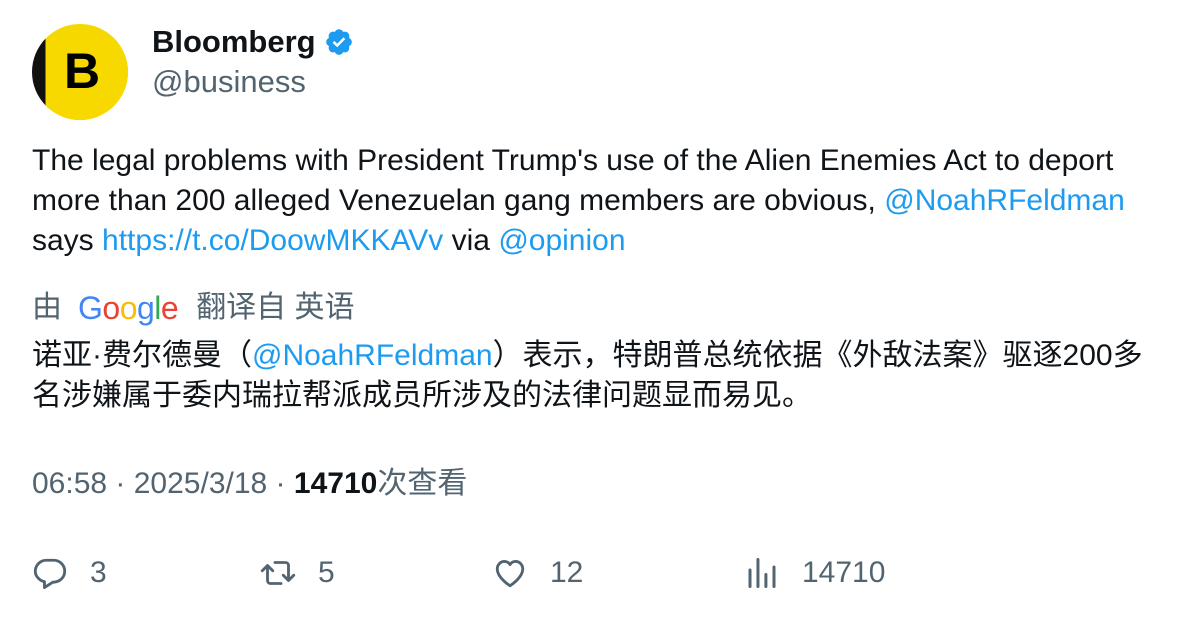 The image size is (1196, 618). Describe the element at coordinates (561, 240) in the screenshot. I see `mention-link-opinion: @opinion` at that location.